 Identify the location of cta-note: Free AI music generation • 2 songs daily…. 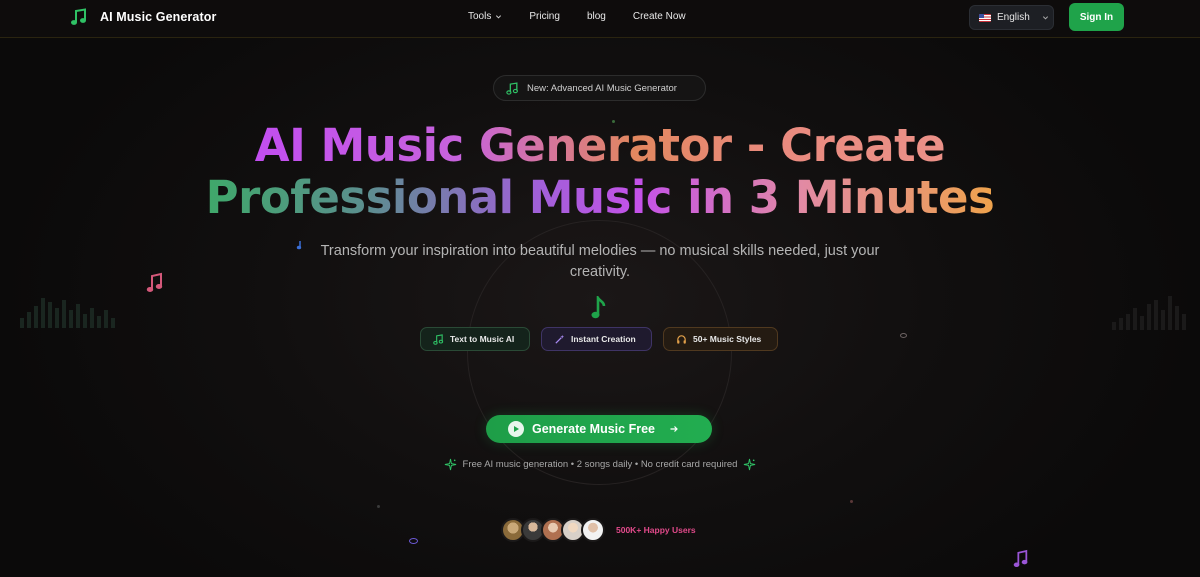
(600, 464).